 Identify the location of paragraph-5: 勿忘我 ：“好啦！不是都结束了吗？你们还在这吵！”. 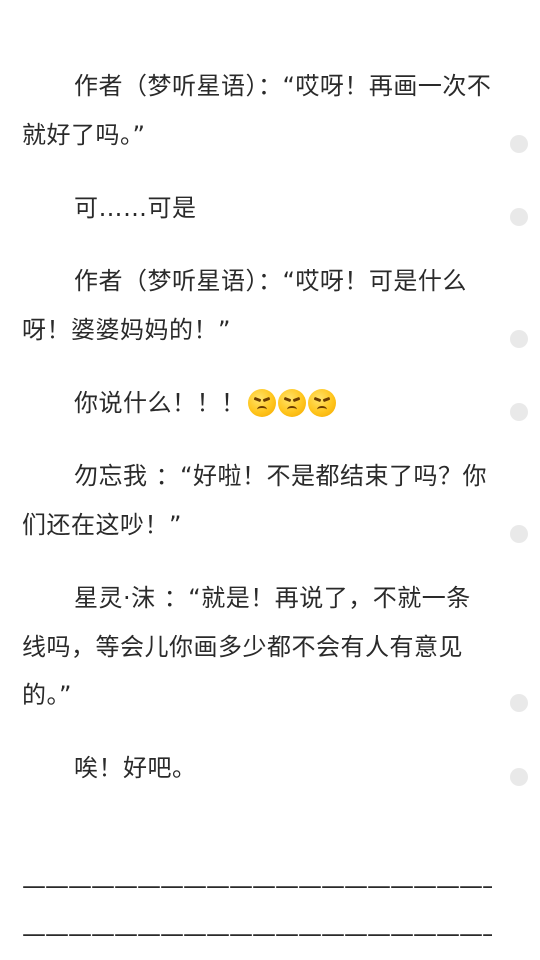
(257, 500).